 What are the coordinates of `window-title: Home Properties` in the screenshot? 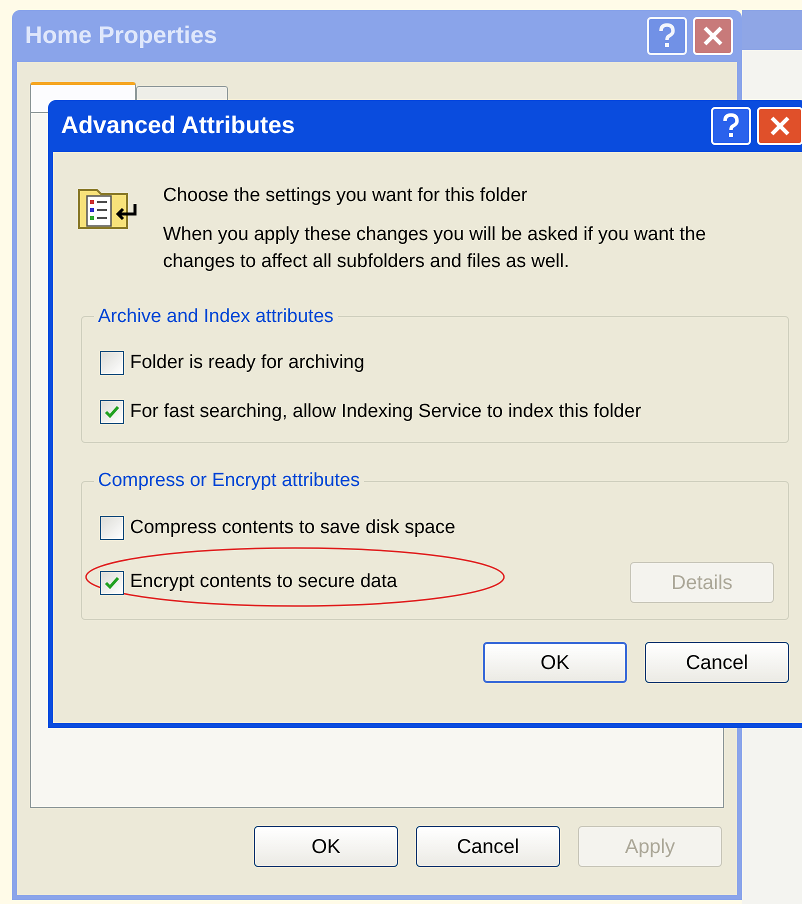 It's located at (121, 36).